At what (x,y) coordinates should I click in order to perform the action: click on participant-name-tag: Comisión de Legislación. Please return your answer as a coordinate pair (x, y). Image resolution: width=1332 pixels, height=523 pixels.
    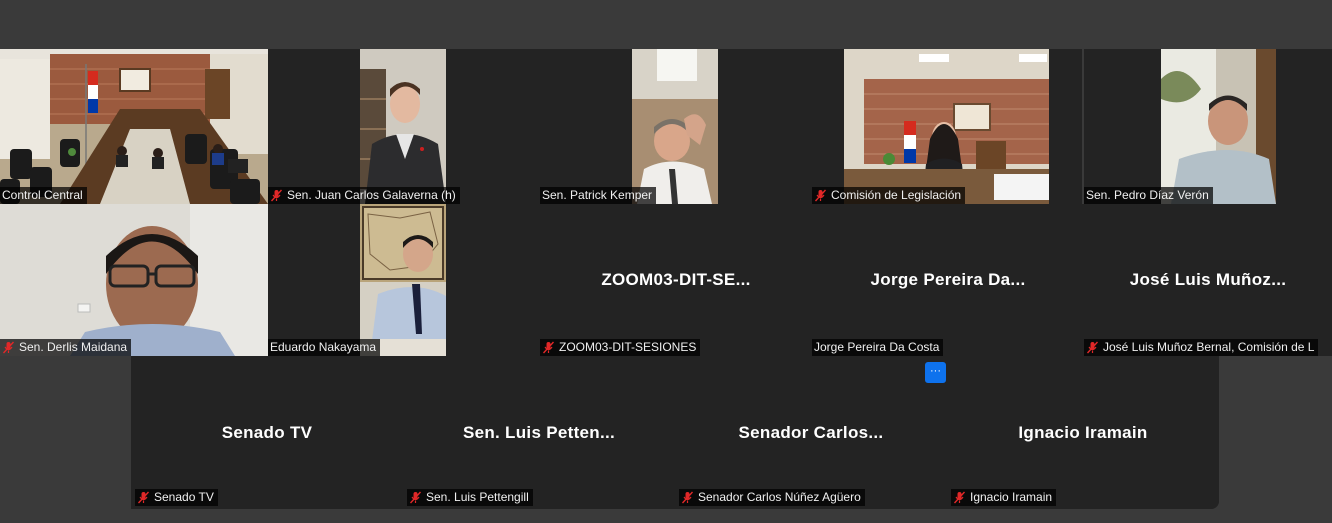
    Looking at the image, I should click on (889, 195).